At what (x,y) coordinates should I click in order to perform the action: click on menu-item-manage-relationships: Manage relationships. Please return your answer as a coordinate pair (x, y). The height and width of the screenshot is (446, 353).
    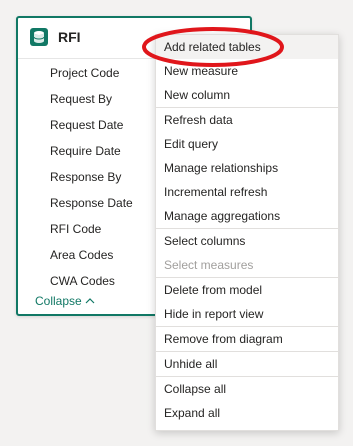
    Looking at the image, I should click on (247, 168).